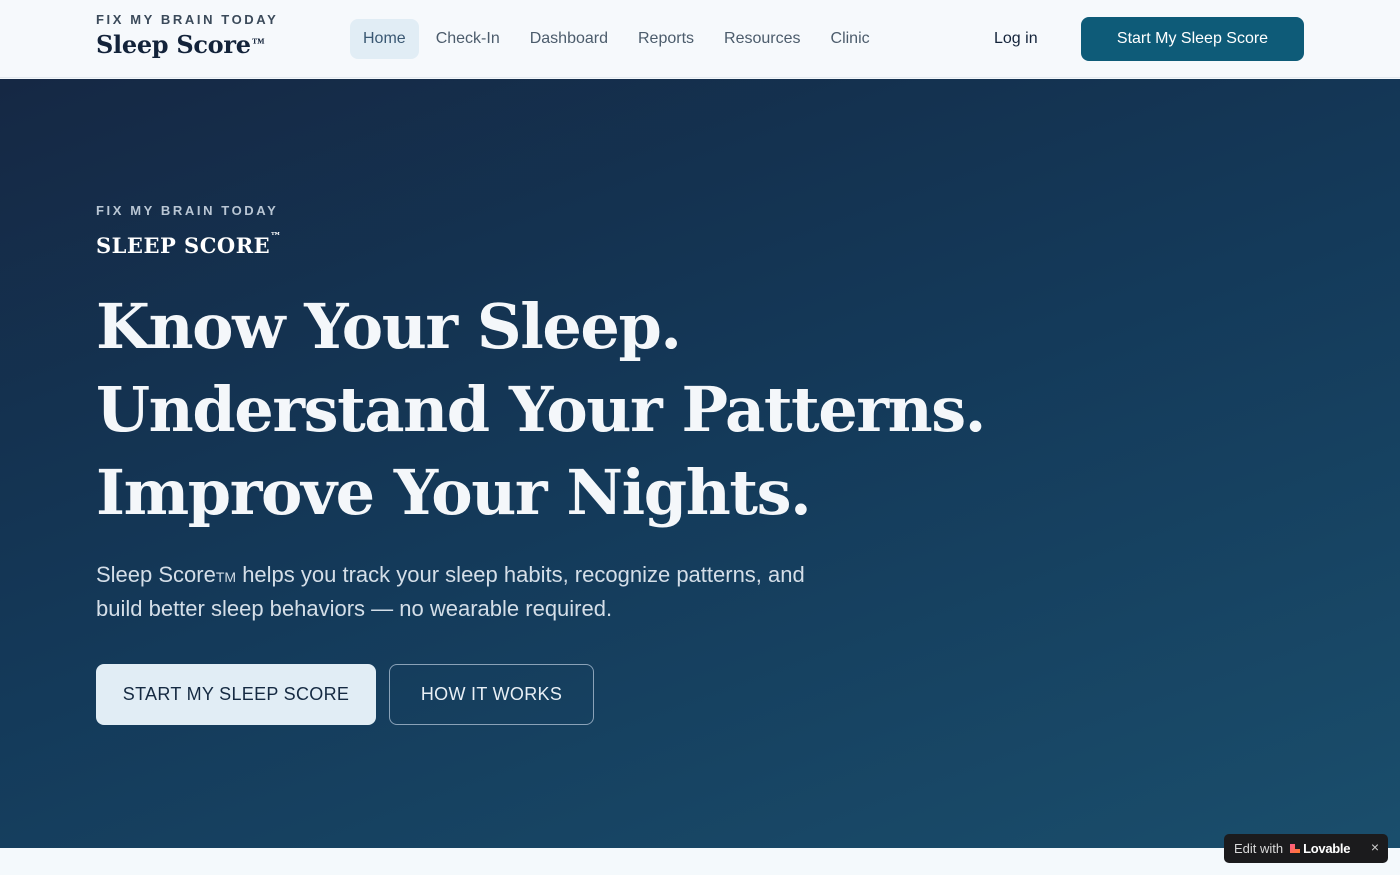  I want to click on close-icon: ×, so click(1375, 847).